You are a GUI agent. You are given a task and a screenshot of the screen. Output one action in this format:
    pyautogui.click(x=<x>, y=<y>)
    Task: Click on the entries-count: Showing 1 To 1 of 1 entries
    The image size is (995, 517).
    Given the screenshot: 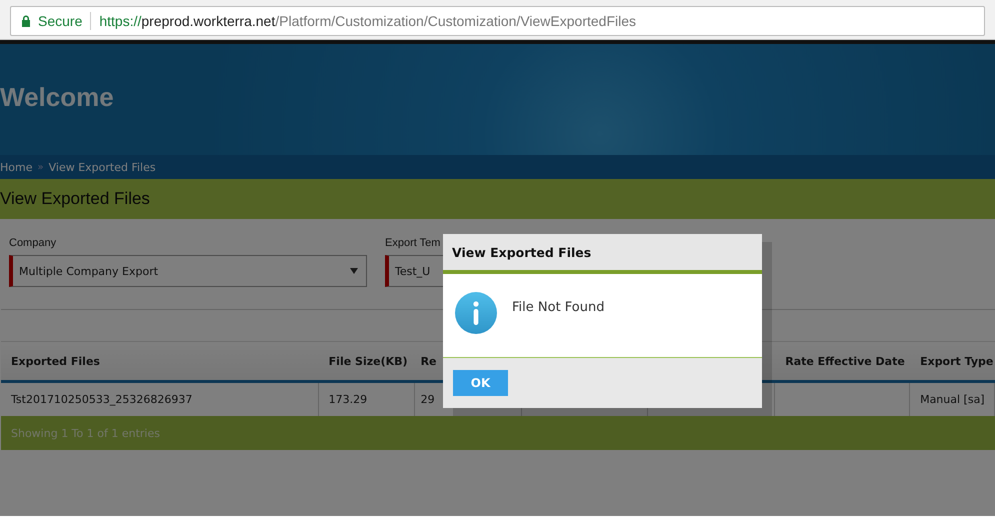 What is the action you would take?
    pyautogui.click(x=85, y=433)
    